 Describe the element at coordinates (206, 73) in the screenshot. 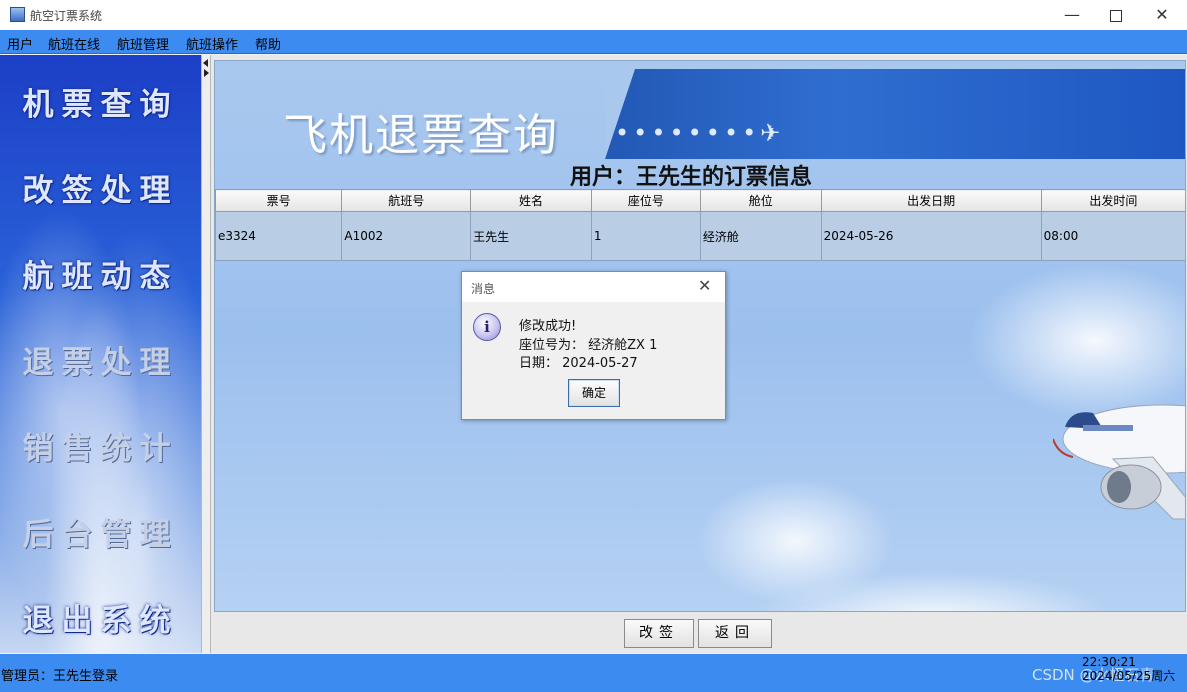

I see `collapse-right-icon` at that location.